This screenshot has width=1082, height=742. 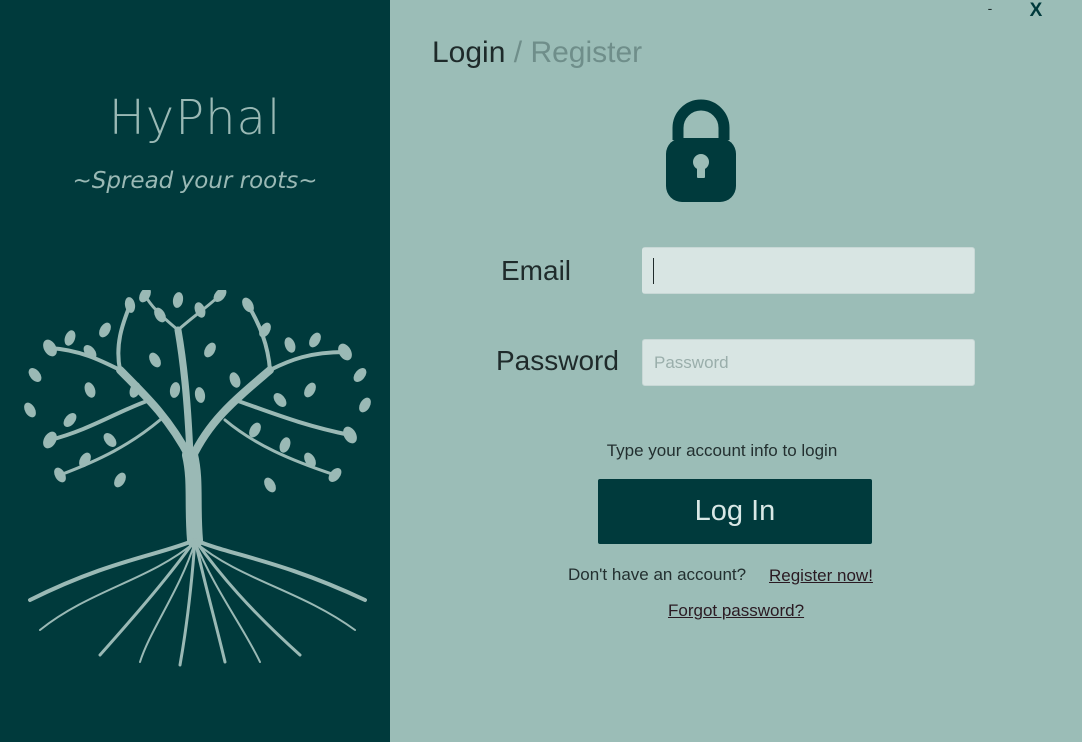 I want to click on brand-title: HyPhal, so click(x=195, y=118).